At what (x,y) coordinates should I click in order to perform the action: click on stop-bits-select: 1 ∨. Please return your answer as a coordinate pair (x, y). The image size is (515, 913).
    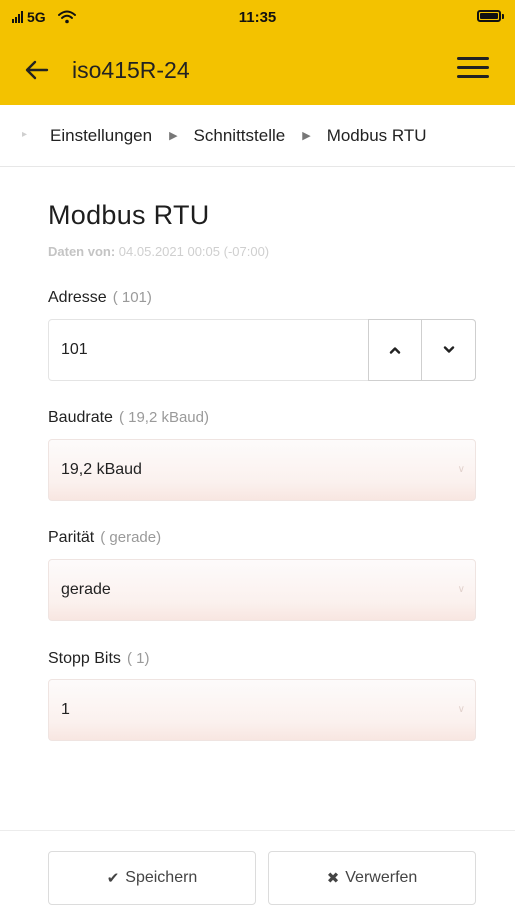
    Looking at the image, I should click on (262, 710).